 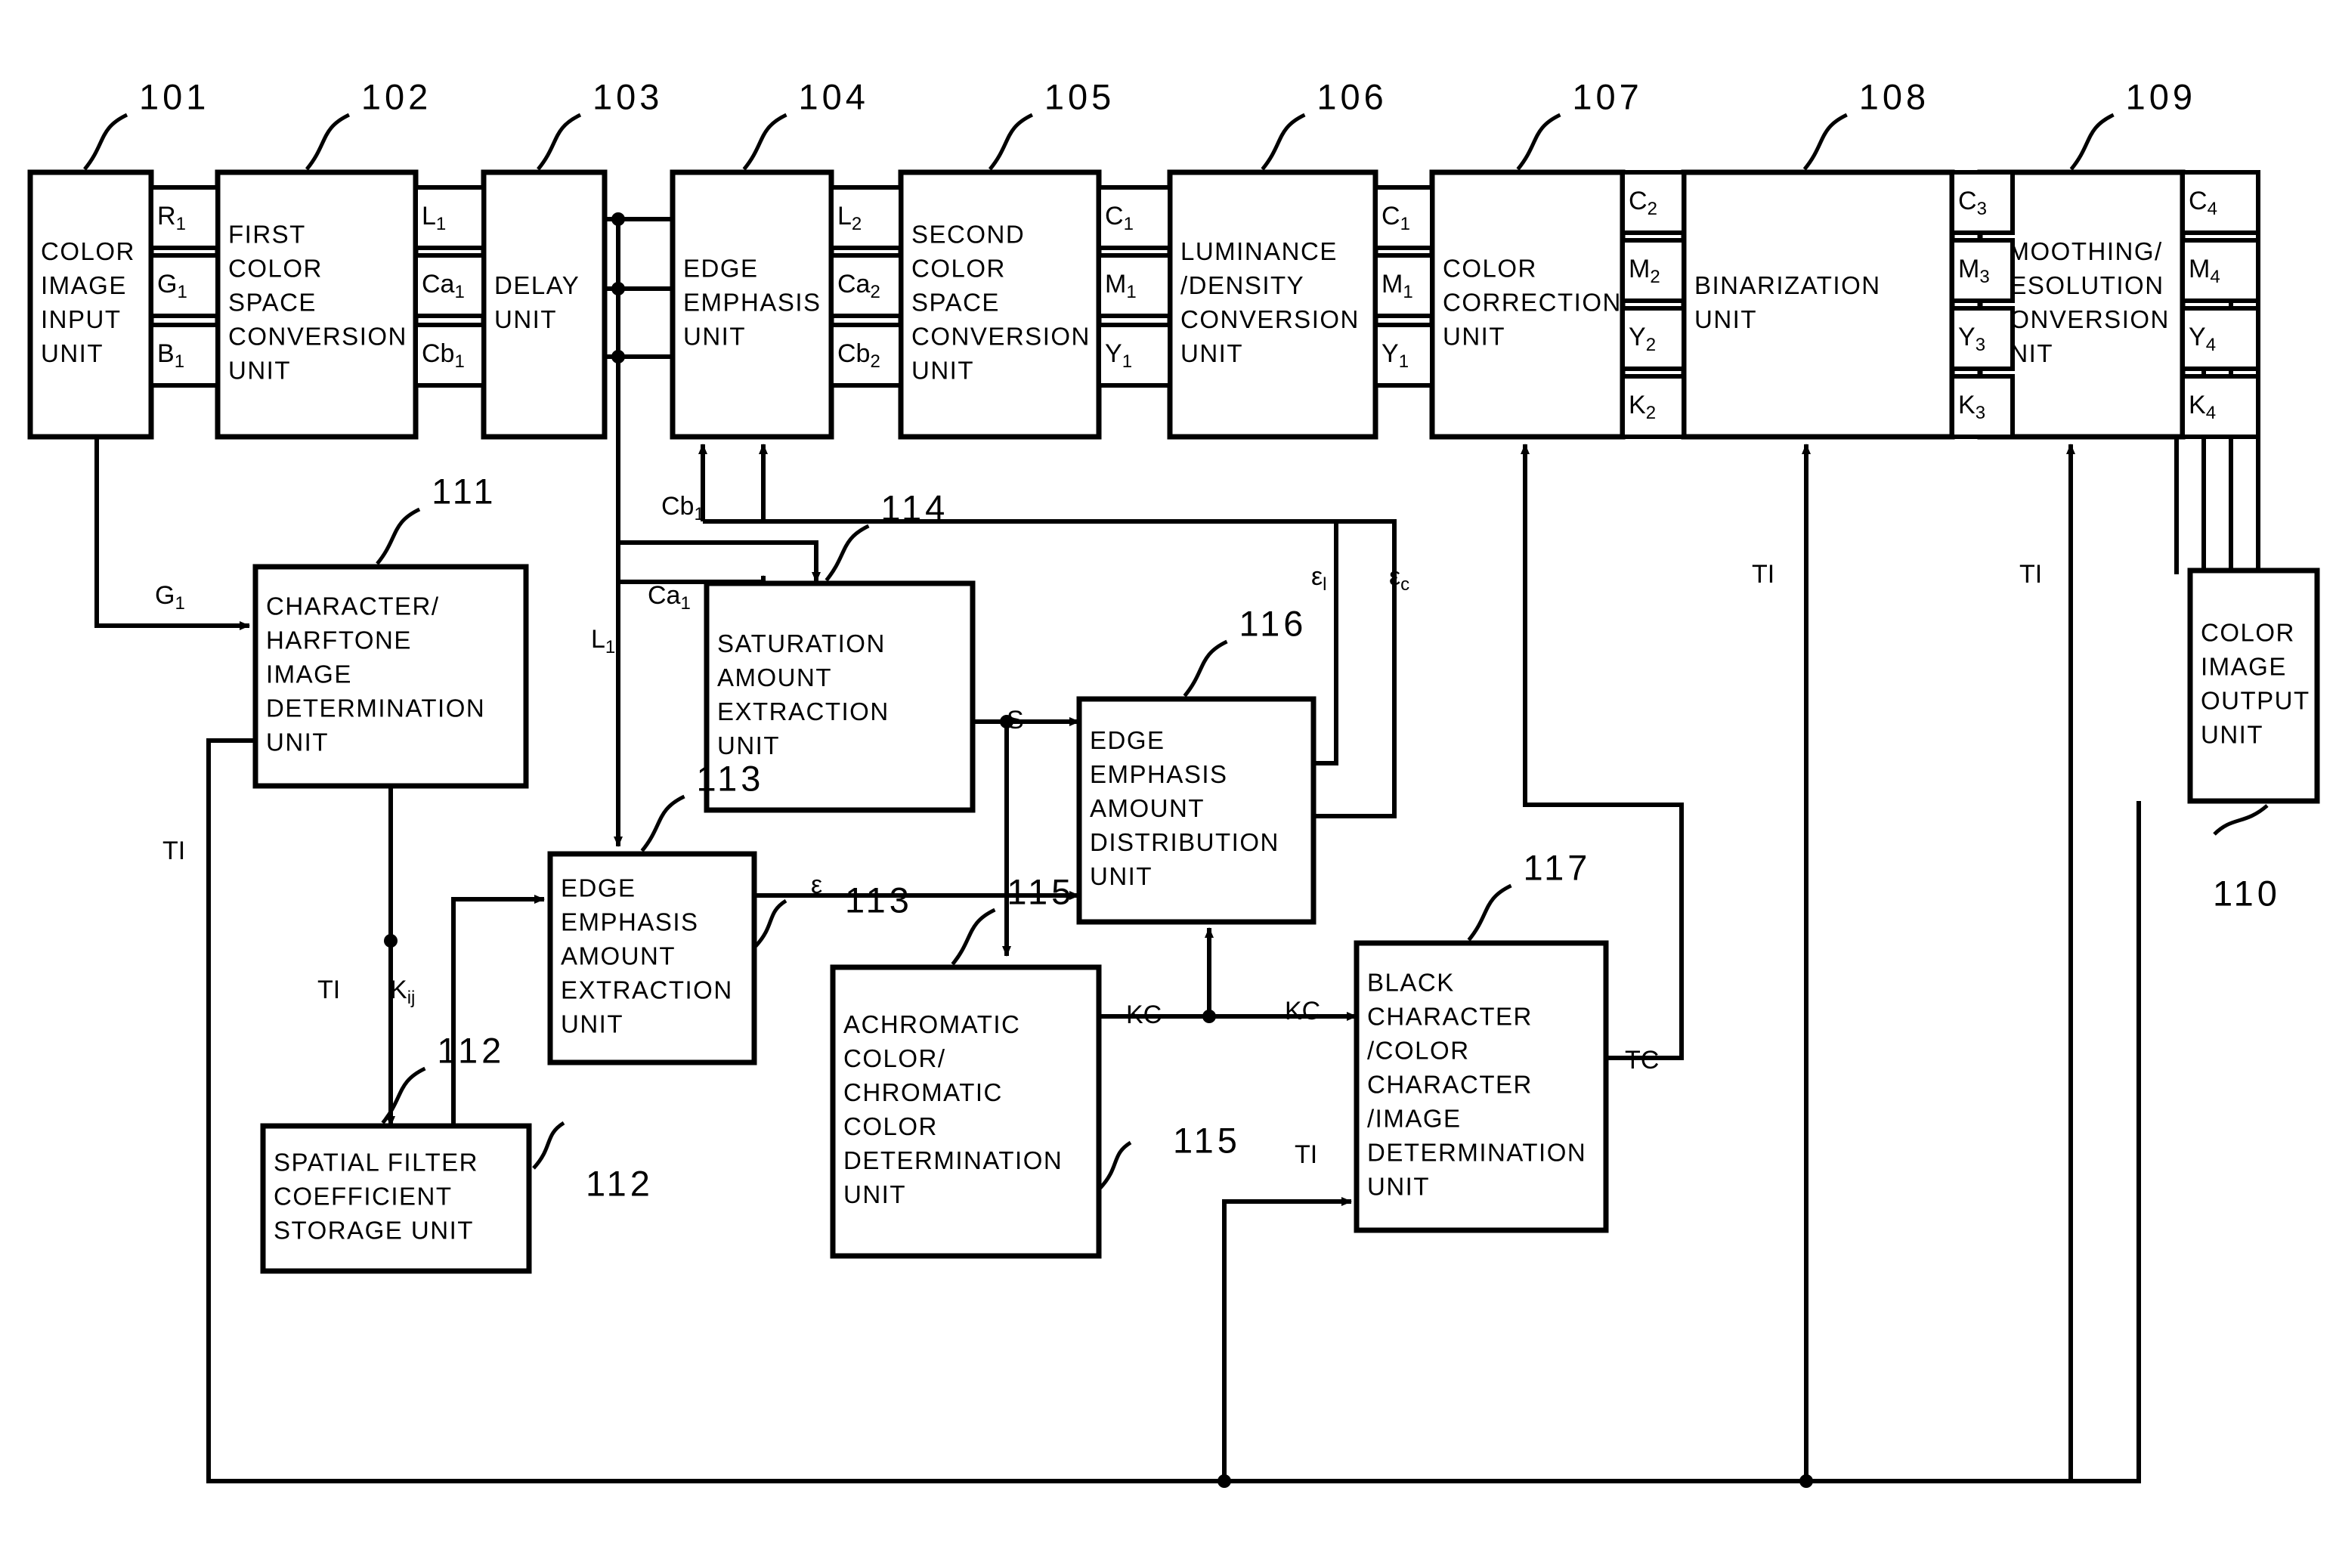 What do you see at coordinates (1982, 406) in the screenshot?
I see `port-K3: K3` at bounding box center [1982, 406].